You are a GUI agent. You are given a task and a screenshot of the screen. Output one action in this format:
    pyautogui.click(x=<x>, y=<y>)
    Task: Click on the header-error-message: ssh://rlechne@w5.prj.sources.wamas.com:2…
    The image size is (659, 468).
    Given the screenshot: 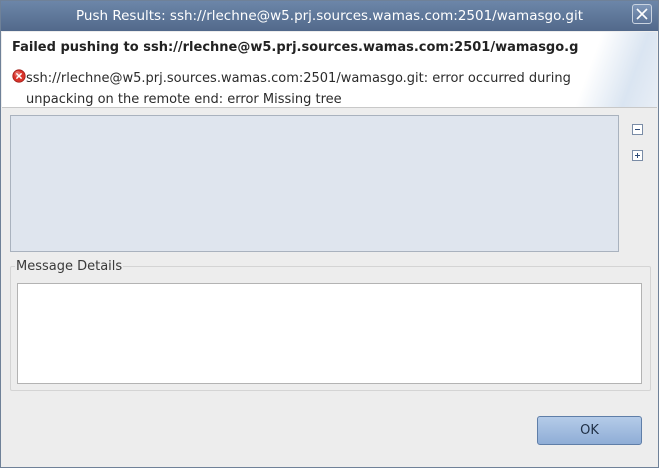 What is the action you would take?
    pyautogui.click(x=298, y=89)
    